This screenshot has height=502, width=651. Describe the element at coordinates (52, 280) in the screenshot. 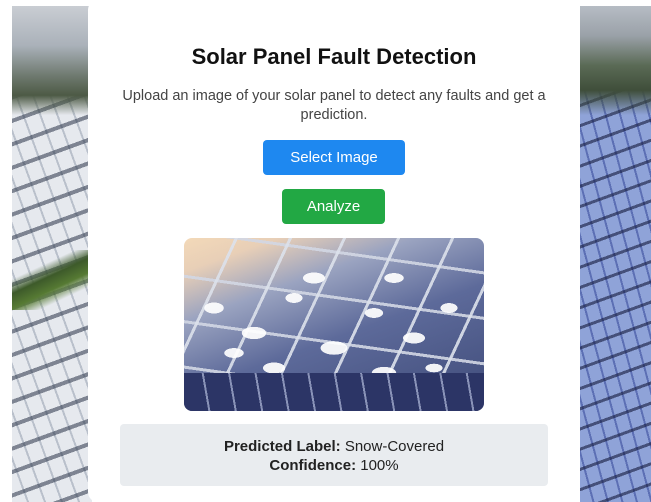

I see `background-grass-strip` at that location.